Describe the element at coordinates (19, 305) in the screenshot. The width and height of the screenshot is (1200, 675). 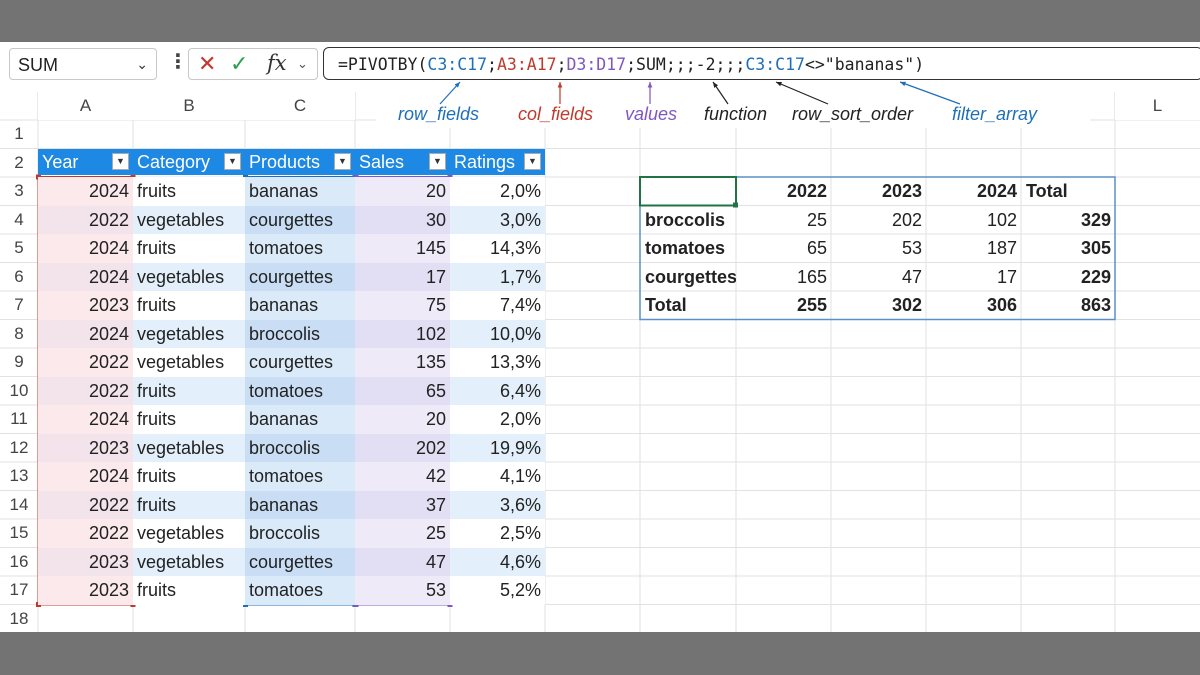
I see `row-header: 7` at that location.